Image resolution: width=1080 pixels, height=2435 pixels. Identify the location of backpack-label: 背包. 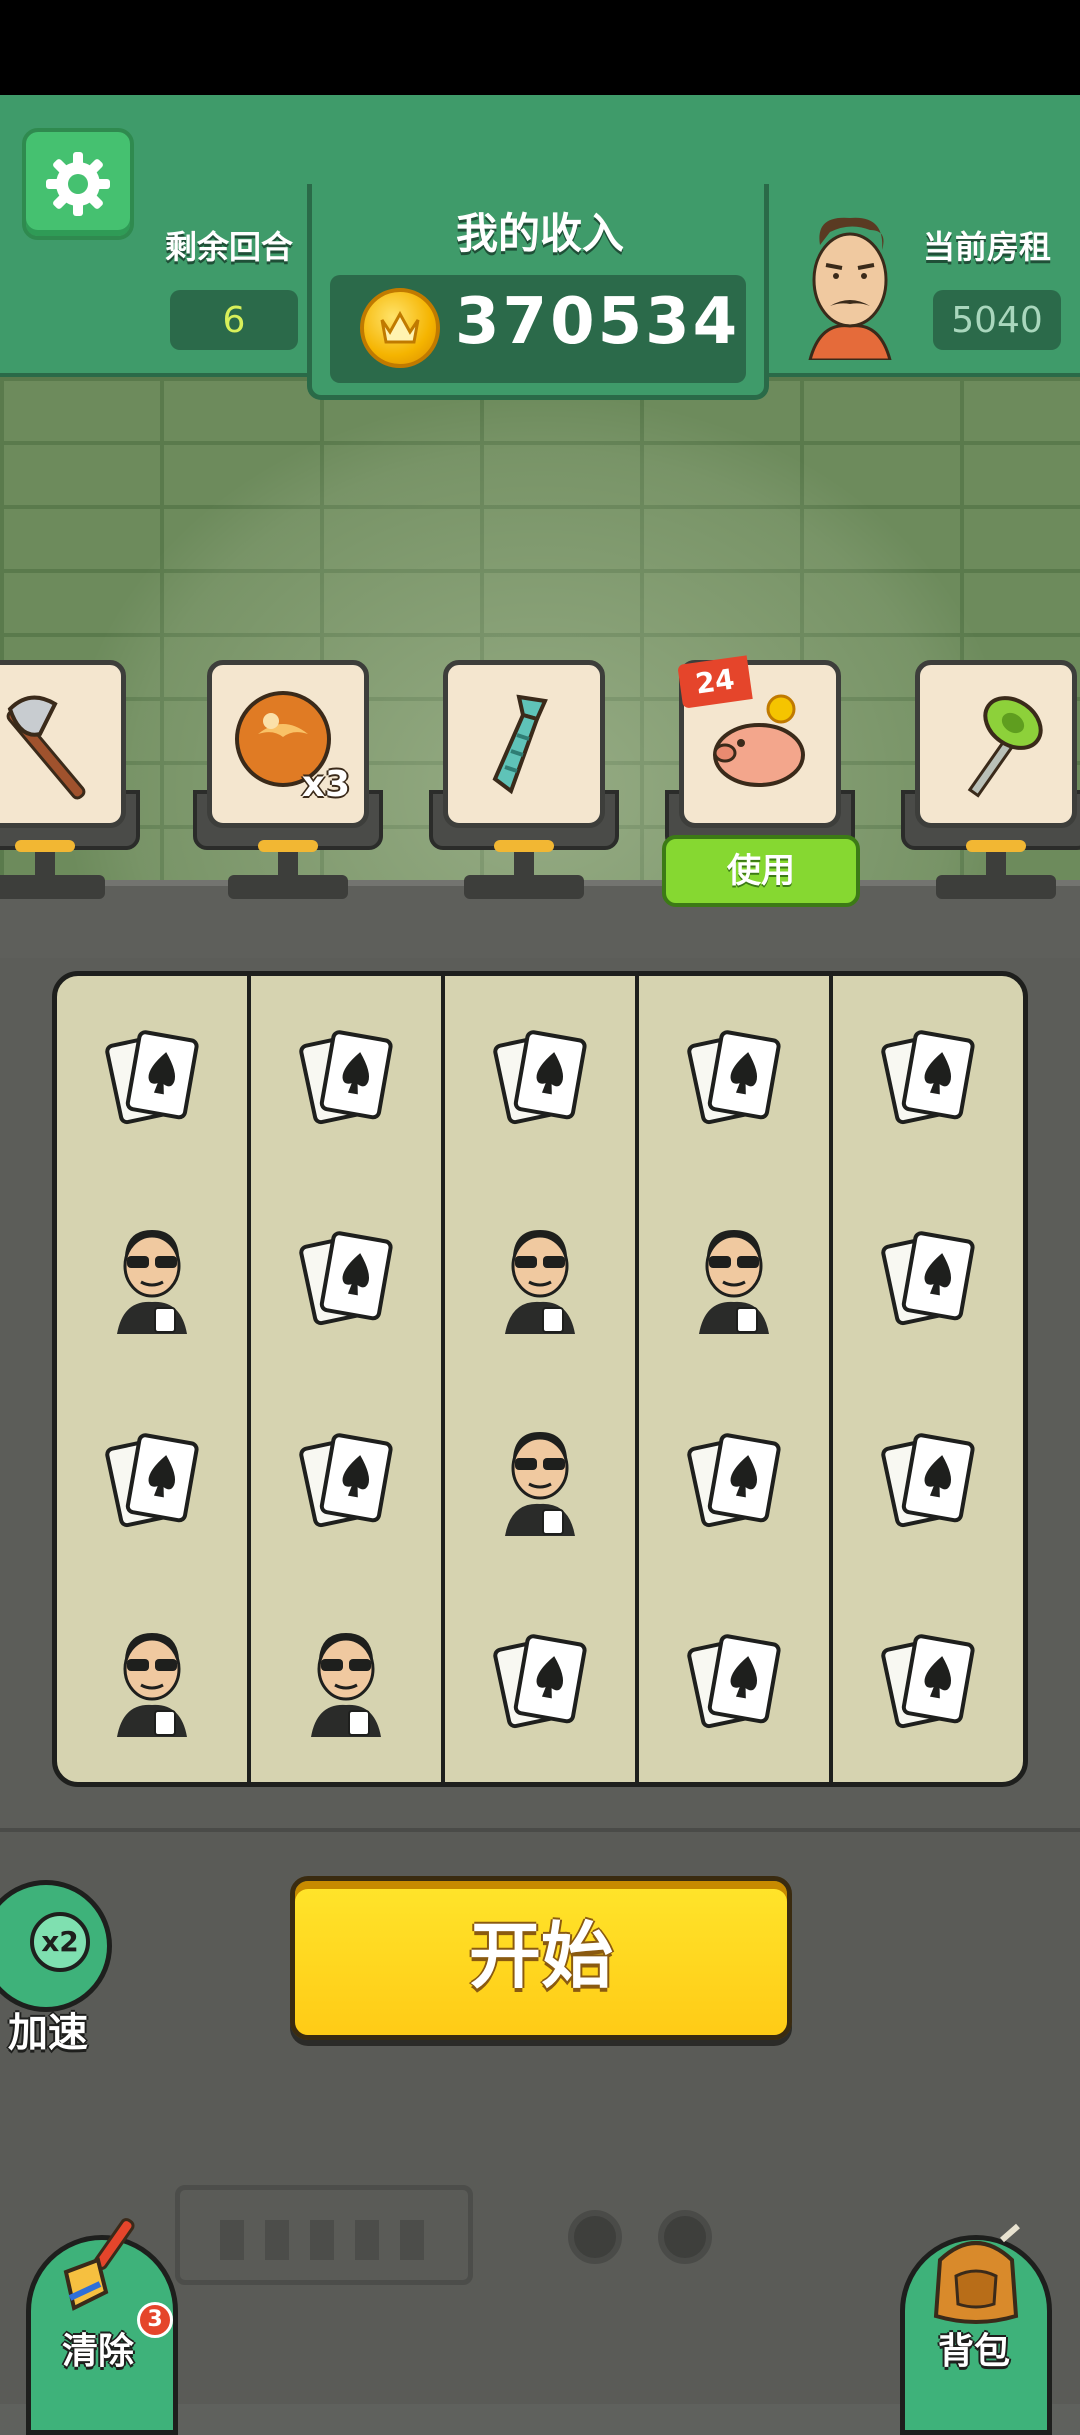
(974, 2351).